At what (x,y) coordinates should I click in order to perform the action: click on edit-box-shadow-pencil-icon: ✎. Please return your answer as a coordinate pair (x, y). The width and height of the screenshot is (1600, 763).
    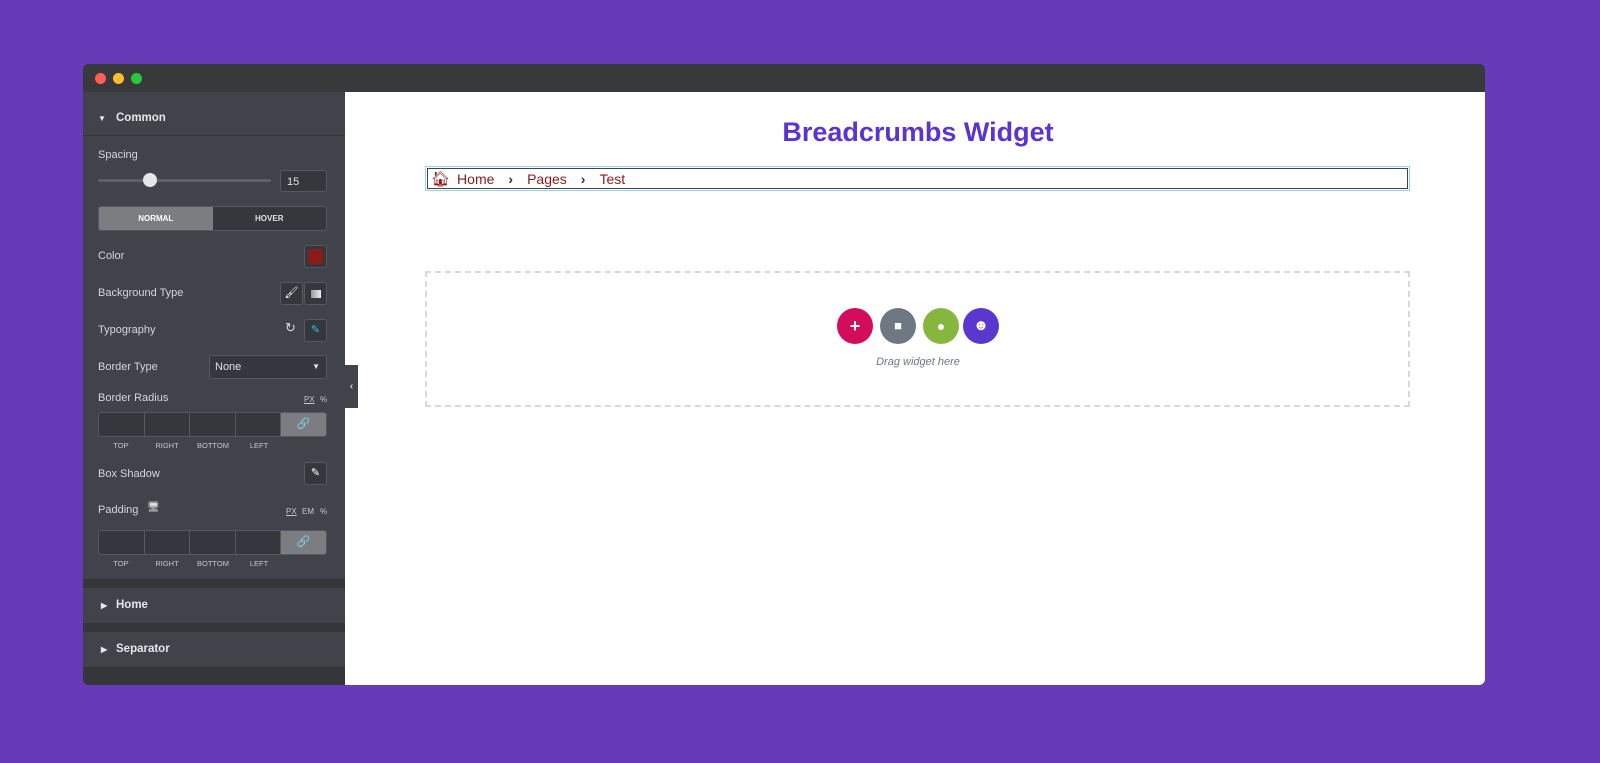
    Looking at the image, I should click on (315, 473).